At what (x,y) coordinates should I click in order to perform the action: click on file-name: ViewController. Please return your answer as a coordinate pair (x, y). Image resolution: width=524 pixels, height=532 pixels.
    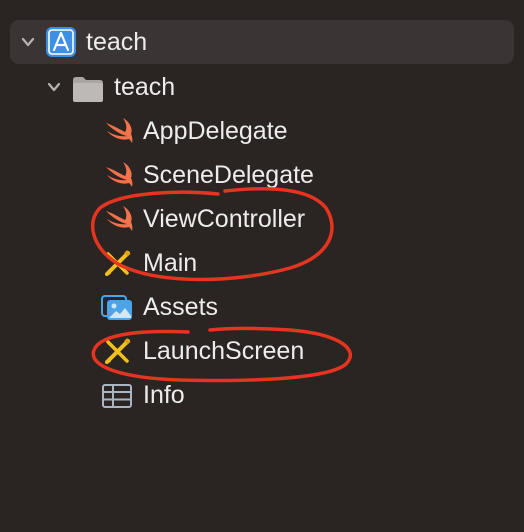
    Looking at the image, I should click on (224, 219).